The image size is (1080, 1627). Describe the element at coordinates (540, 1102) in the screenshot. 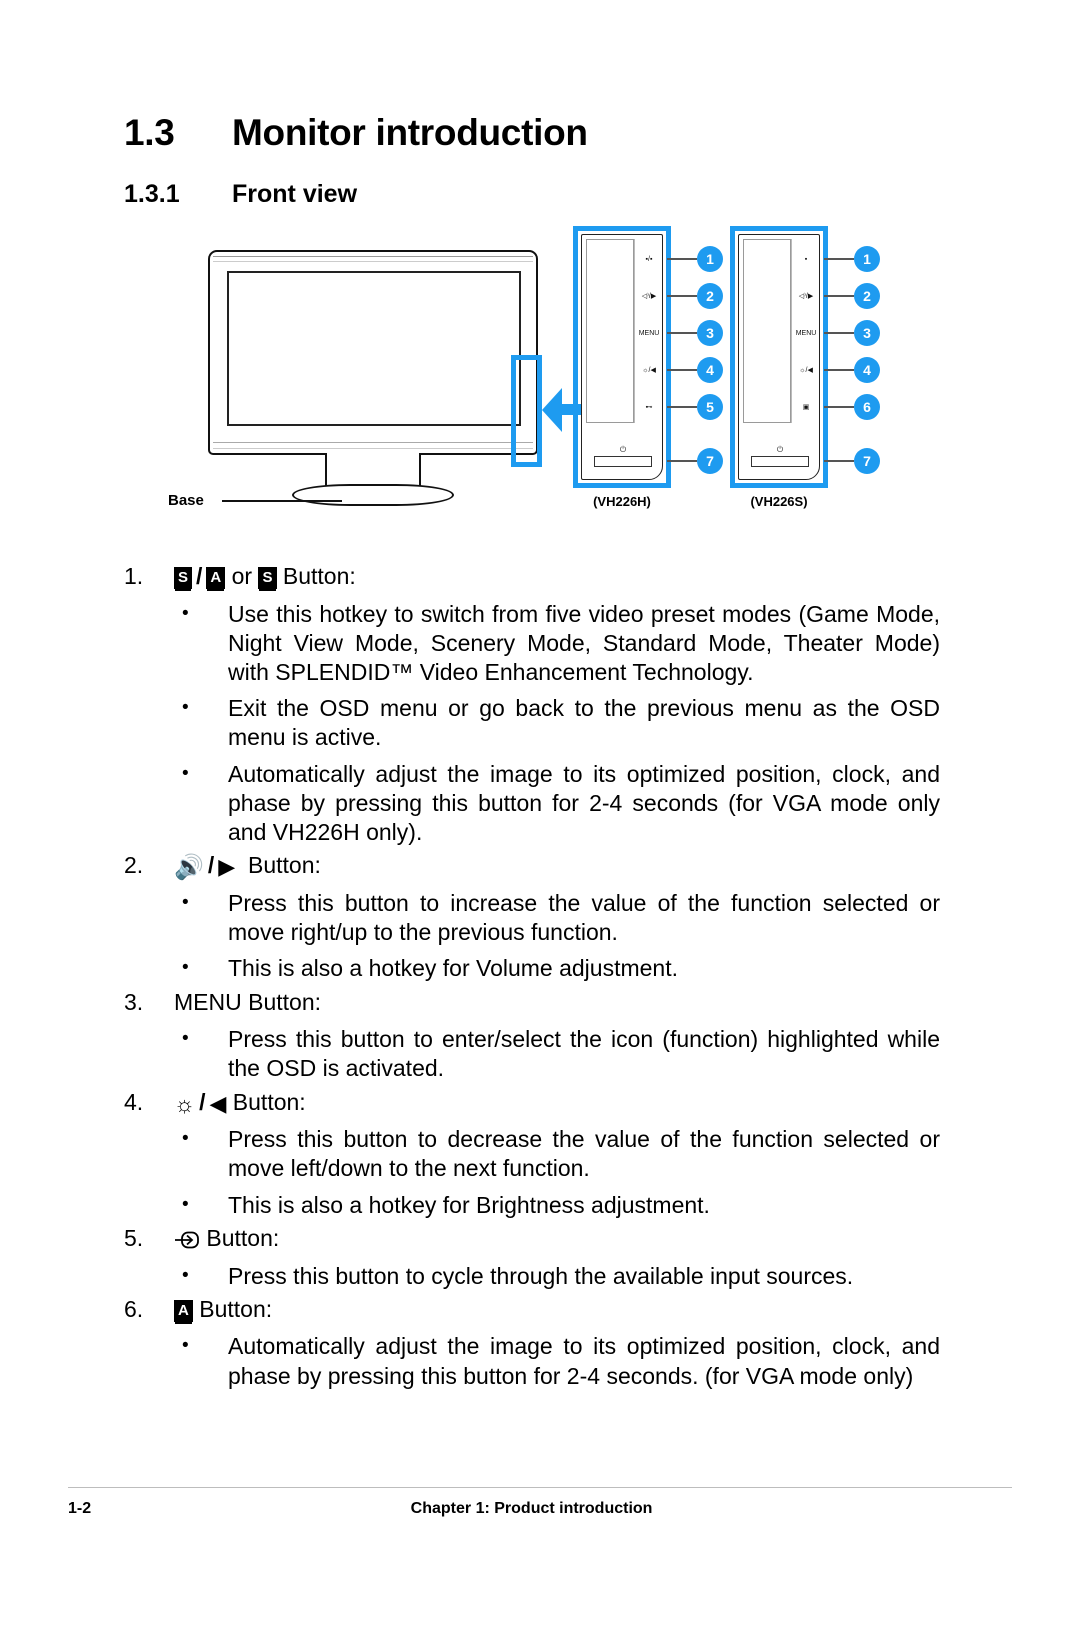

I see `item-4-heading: 4. ☼ / ◀ Button:` at that location.